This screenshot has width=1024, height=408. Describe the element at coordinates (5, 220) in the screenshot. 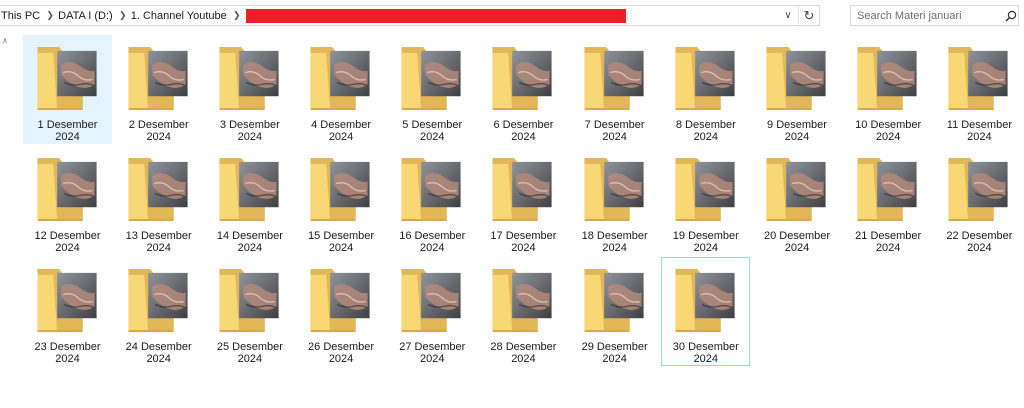

I see `navigation-pane: ∧` at that location.